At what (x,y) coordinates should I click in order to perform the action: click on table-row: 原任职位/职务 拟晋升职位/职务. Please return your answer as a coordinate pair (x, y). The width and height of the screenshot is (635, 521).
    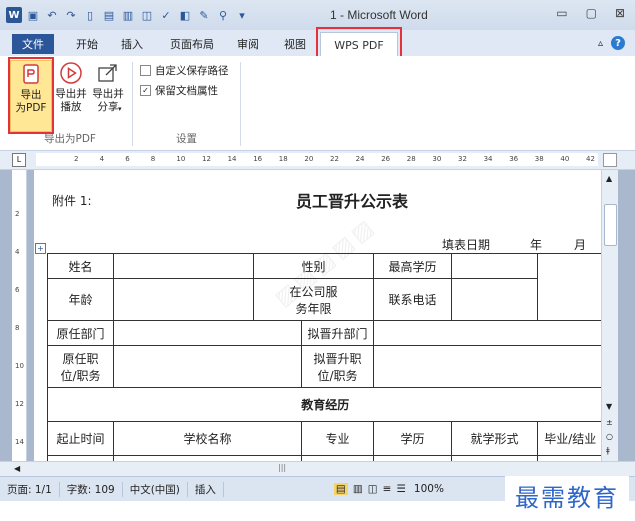
    Looking at the image, I should click on (324, 366).